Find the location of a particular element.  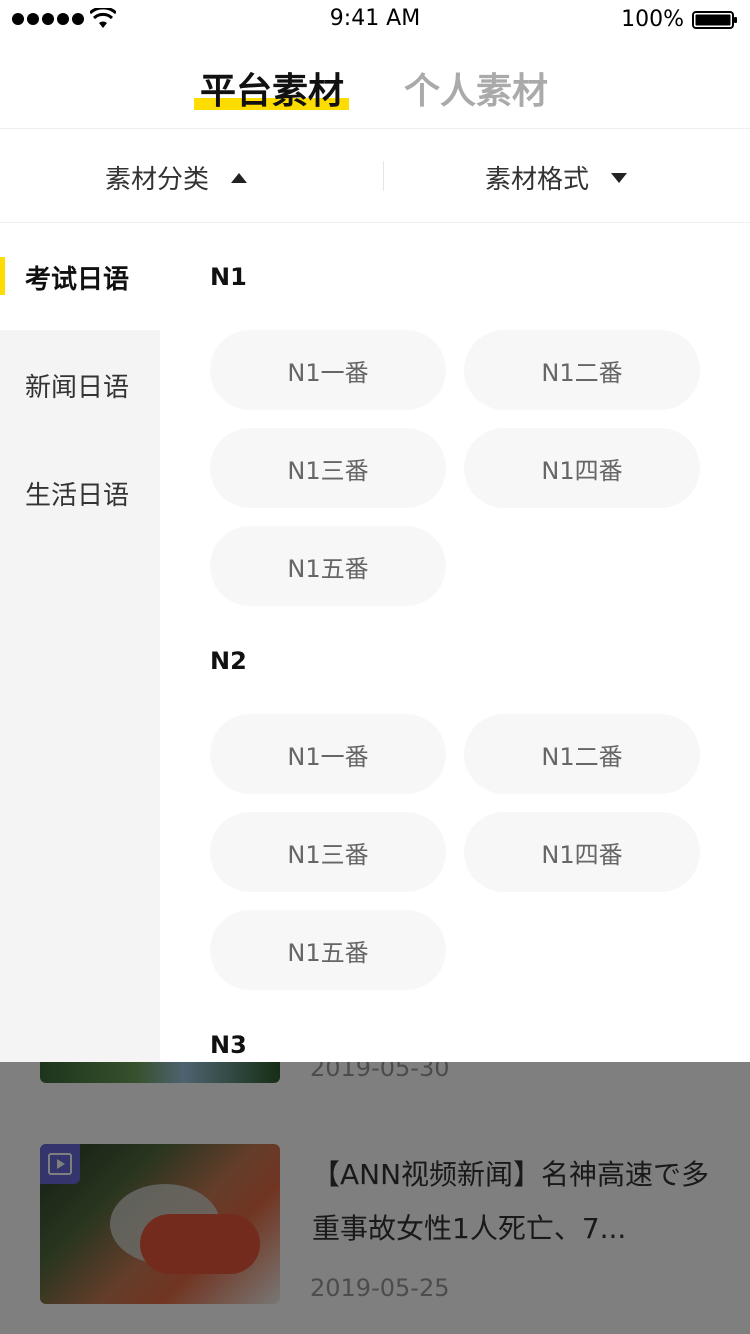

sidebar-item-label: 考试日语 is located at coordinates (77, 280).